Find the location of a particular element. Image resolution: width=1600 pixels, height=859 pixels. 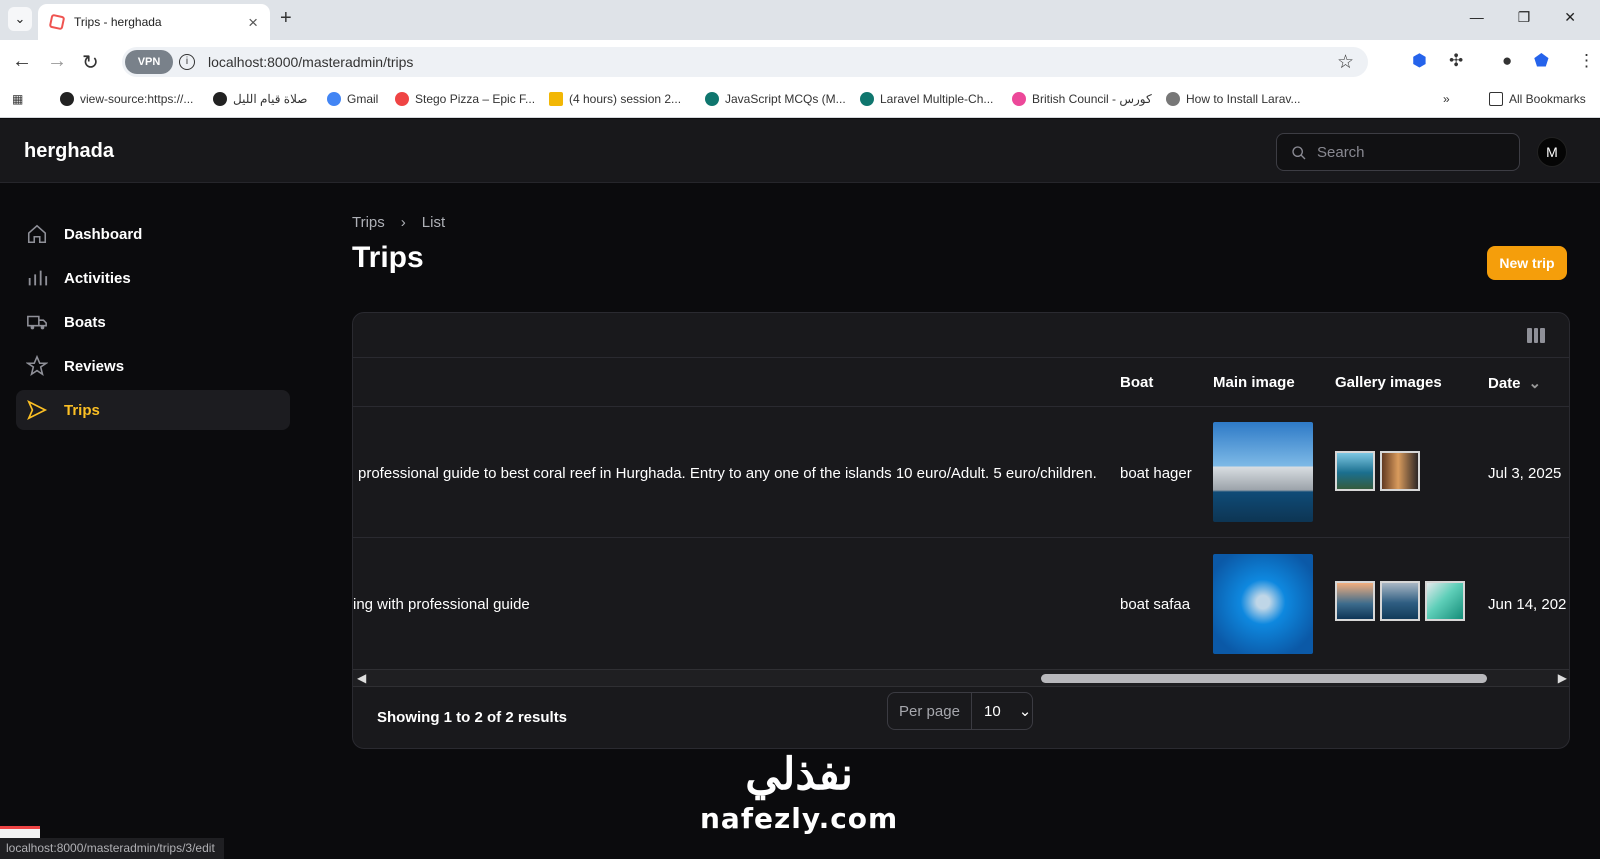

shield-extension-icon: ⬢ is located at coordinates (1419, 61).